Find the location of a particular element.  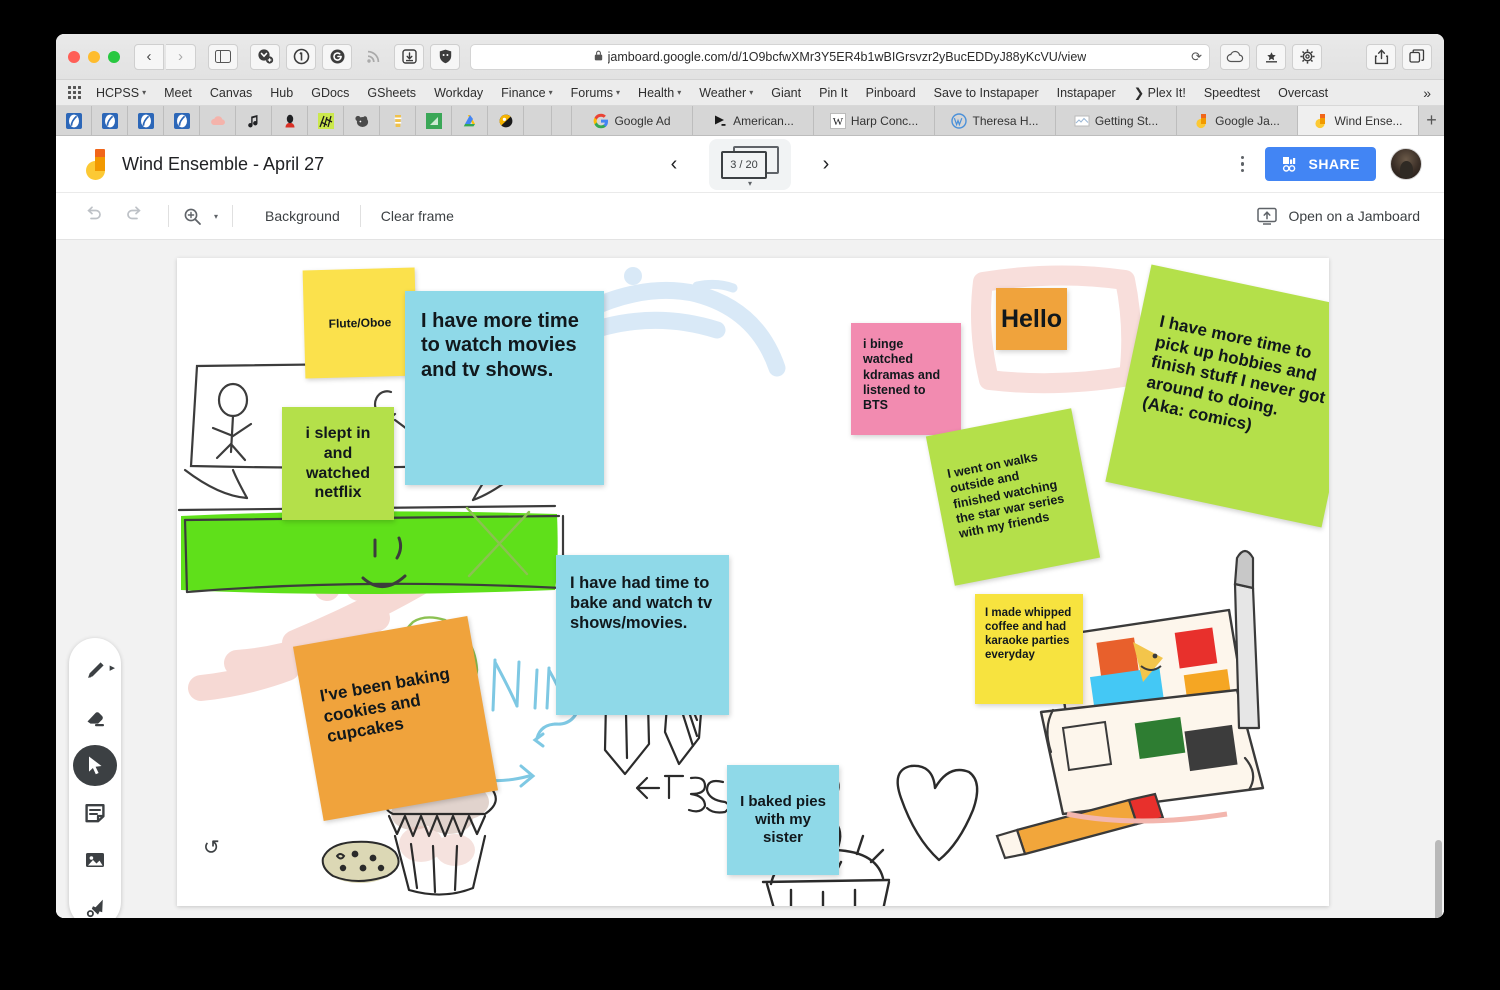

bookmark-speedtest: Speedtest is located at coordinates (1232, 93).